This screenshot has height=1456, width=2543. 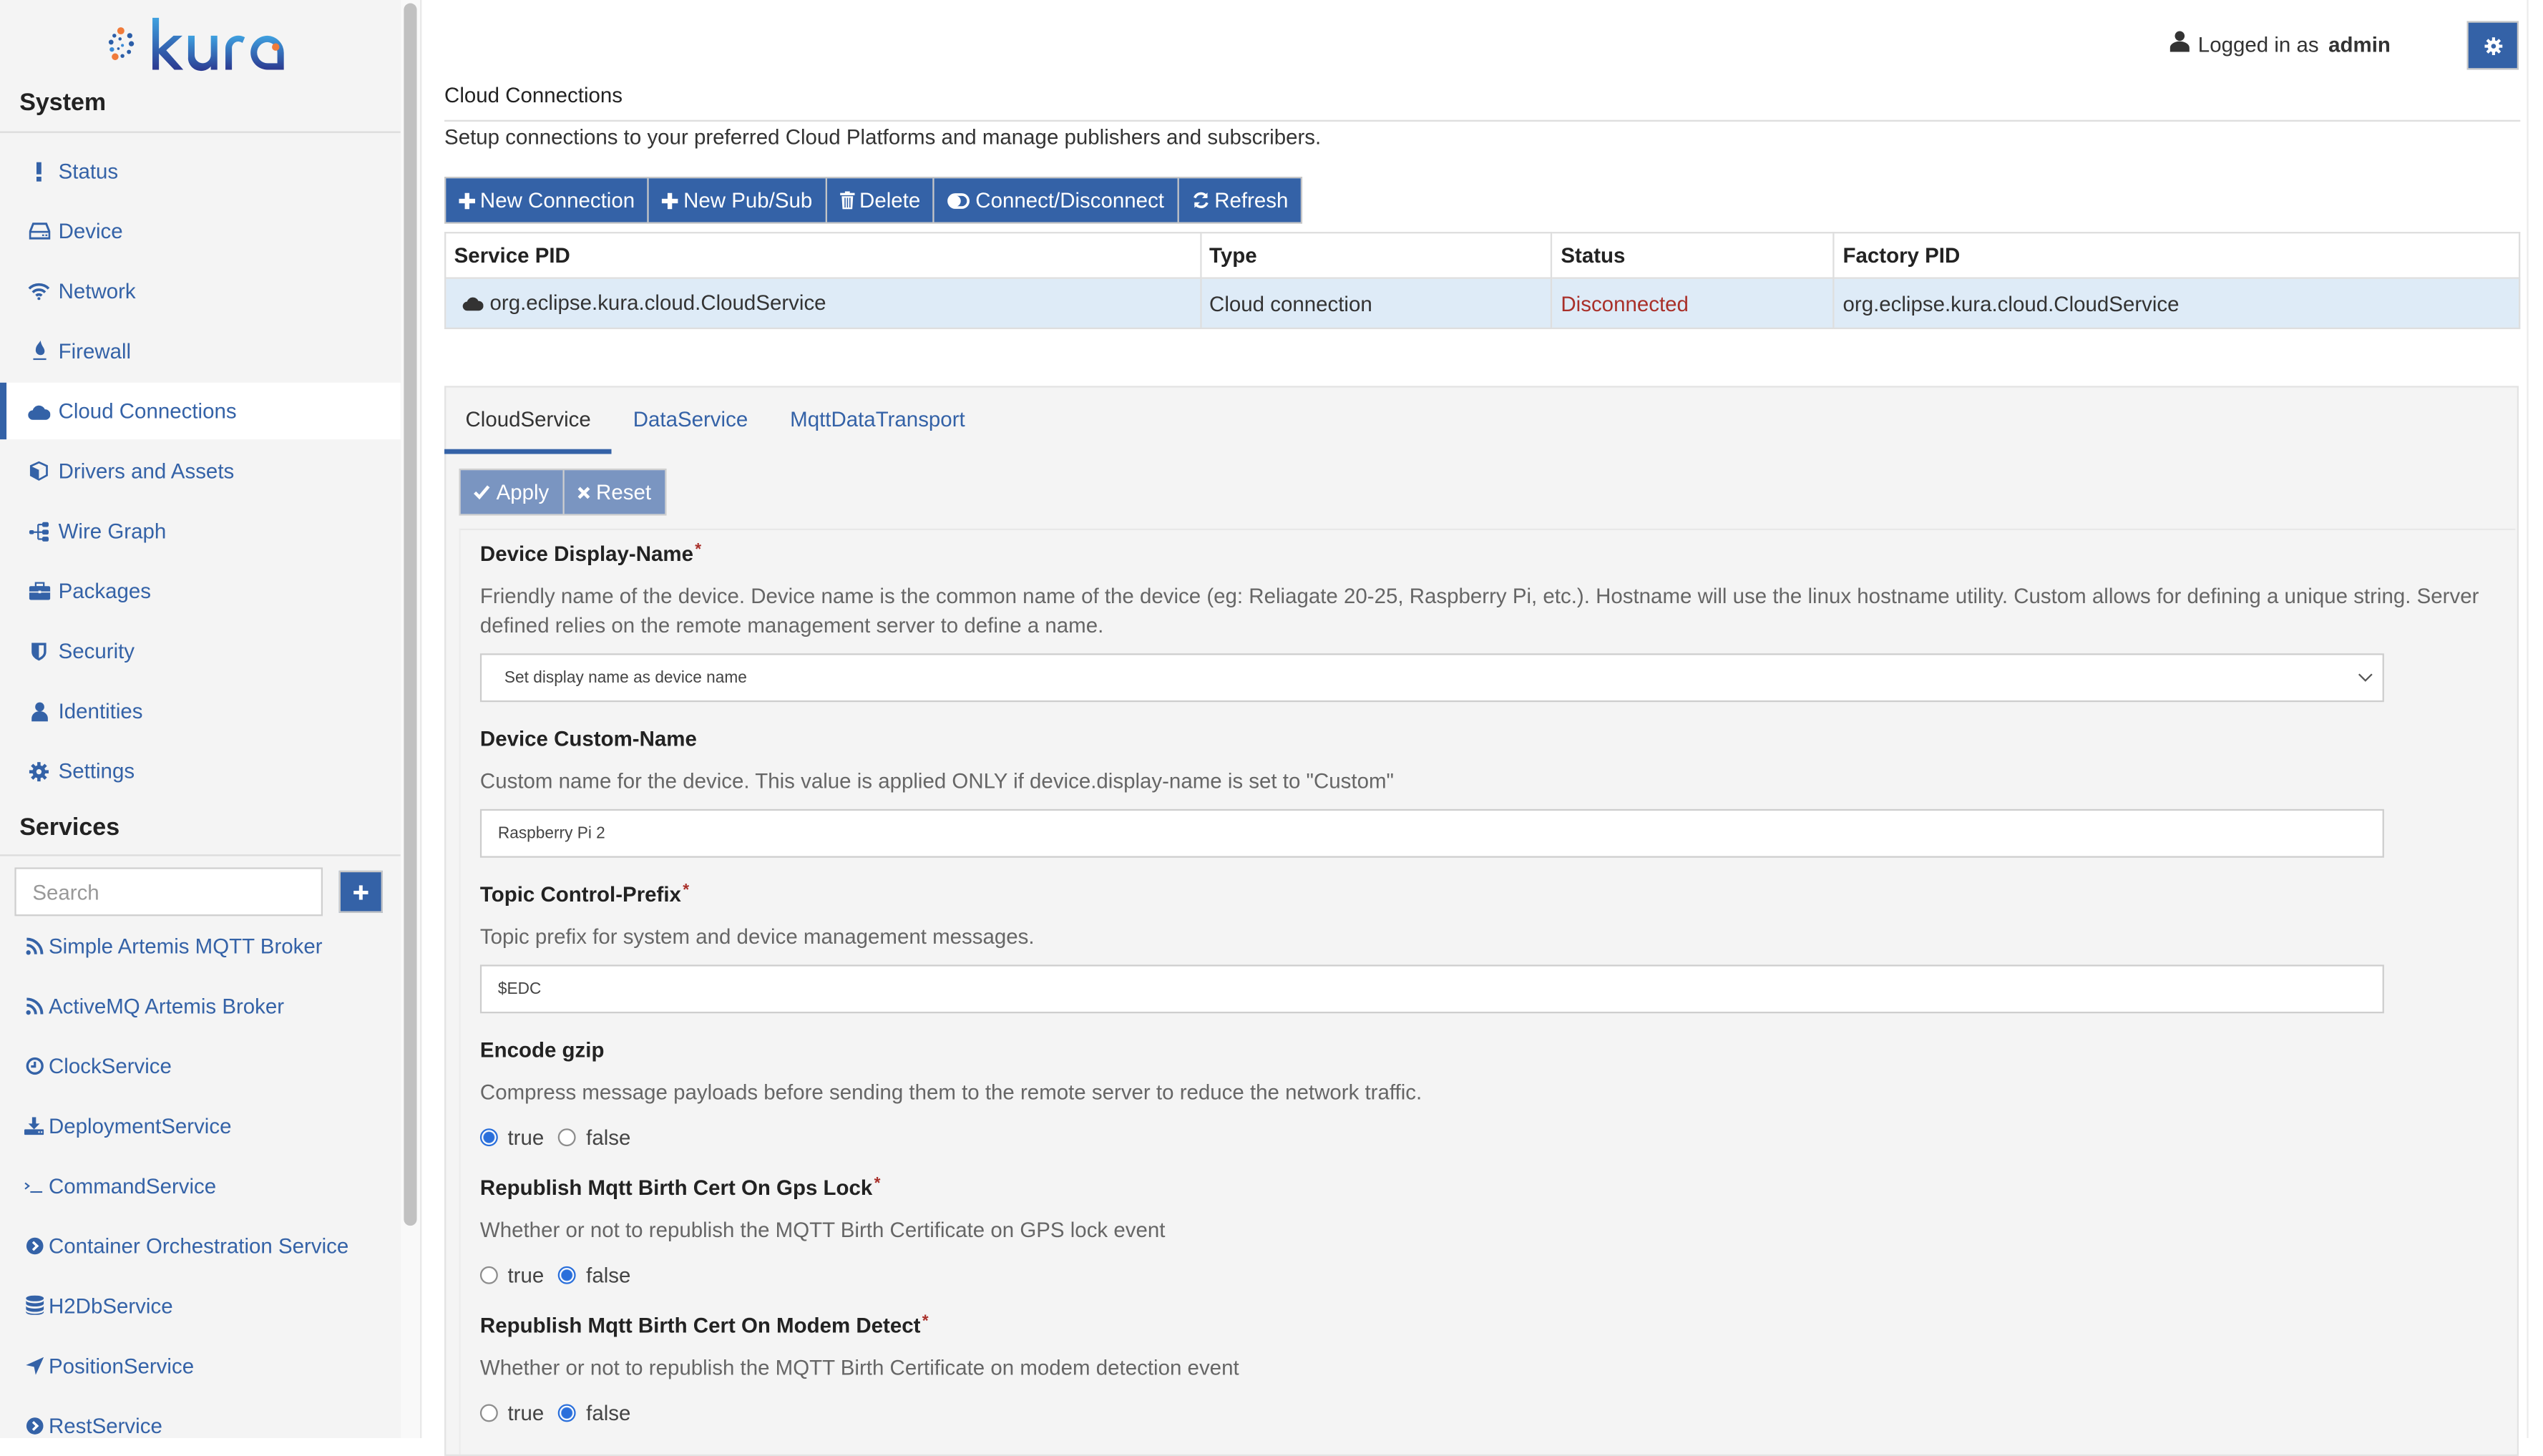 What do you see at coordinates (147, 411) in the screenshot?
I see `sidebar-item-label: Cloud Connections` at bounding box center [147, 411].